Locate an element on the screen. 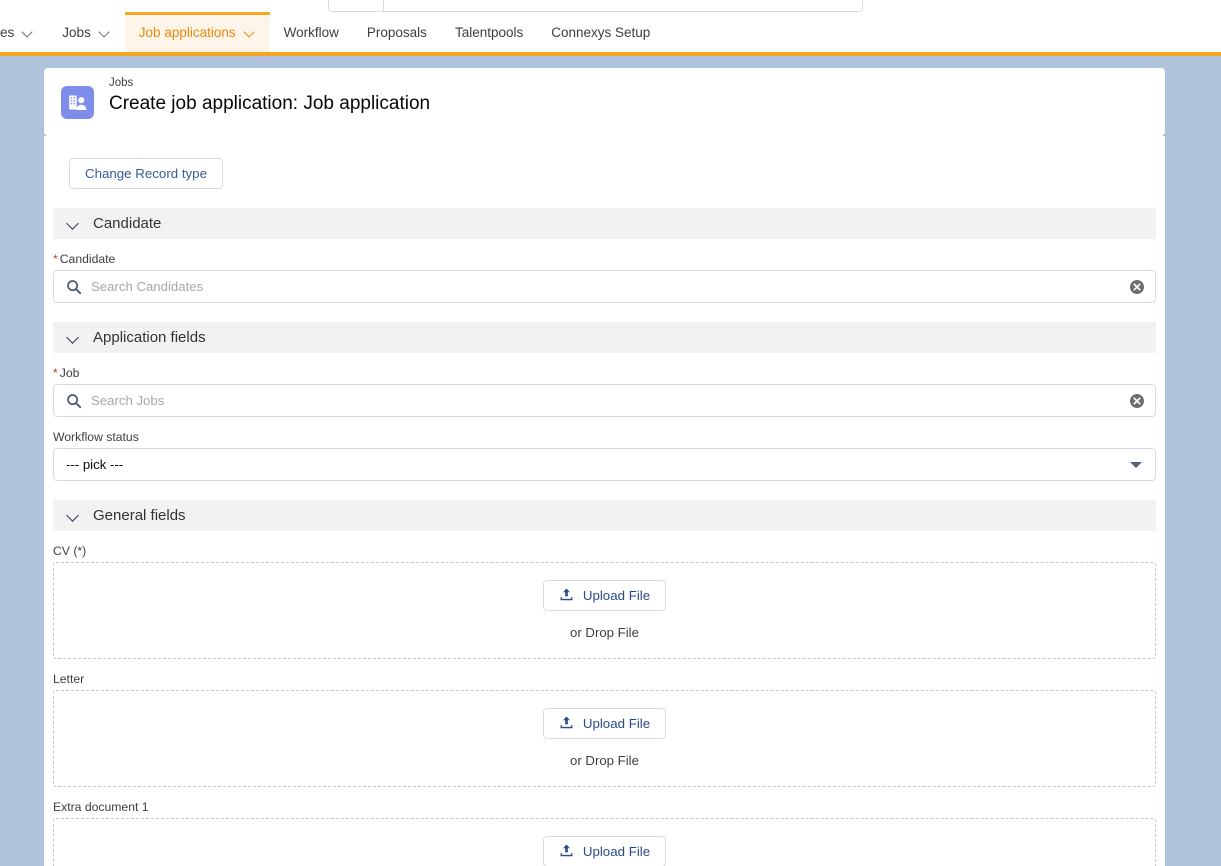  field-label-job: * Job is located at coordinates (604, 373).